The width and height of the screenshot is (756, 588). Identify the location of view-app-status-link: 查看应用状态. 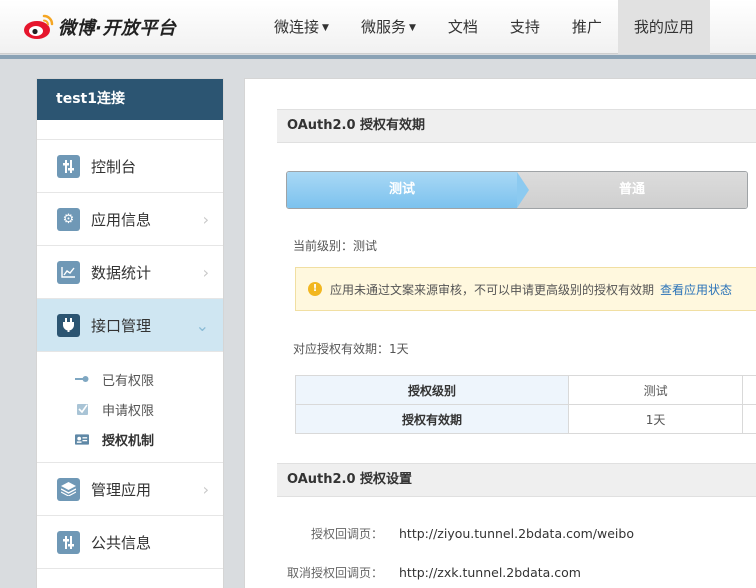
(696, 289).